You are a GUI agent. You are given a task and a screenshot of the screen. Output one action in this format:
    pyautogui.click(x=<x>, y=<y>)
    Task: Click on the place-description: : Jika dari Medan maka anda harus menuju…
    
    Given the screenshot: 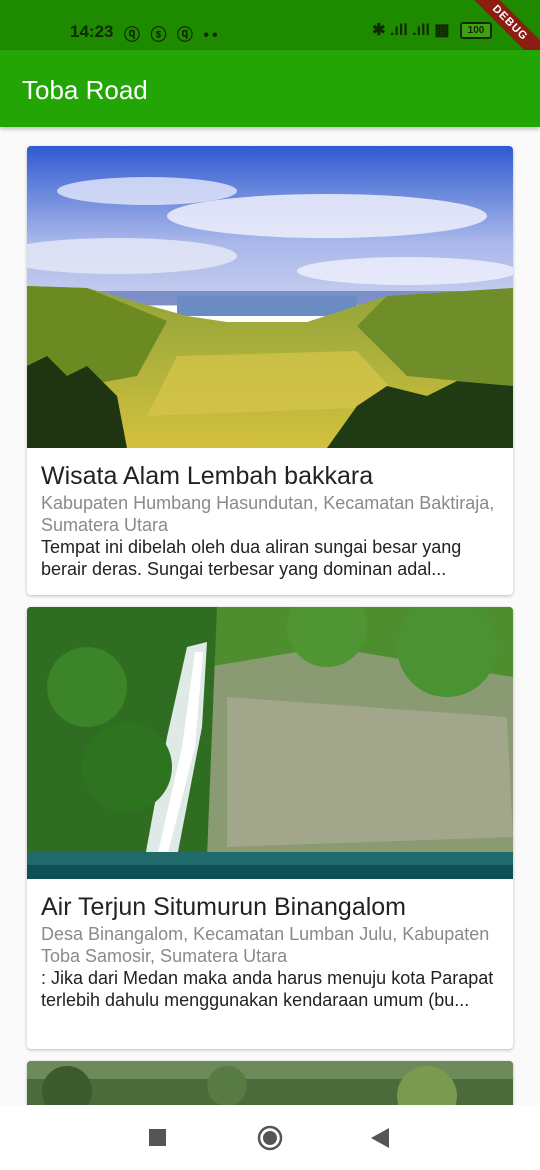 What is the action you would take?
    pyautogui.click(x=267, y=989)
    